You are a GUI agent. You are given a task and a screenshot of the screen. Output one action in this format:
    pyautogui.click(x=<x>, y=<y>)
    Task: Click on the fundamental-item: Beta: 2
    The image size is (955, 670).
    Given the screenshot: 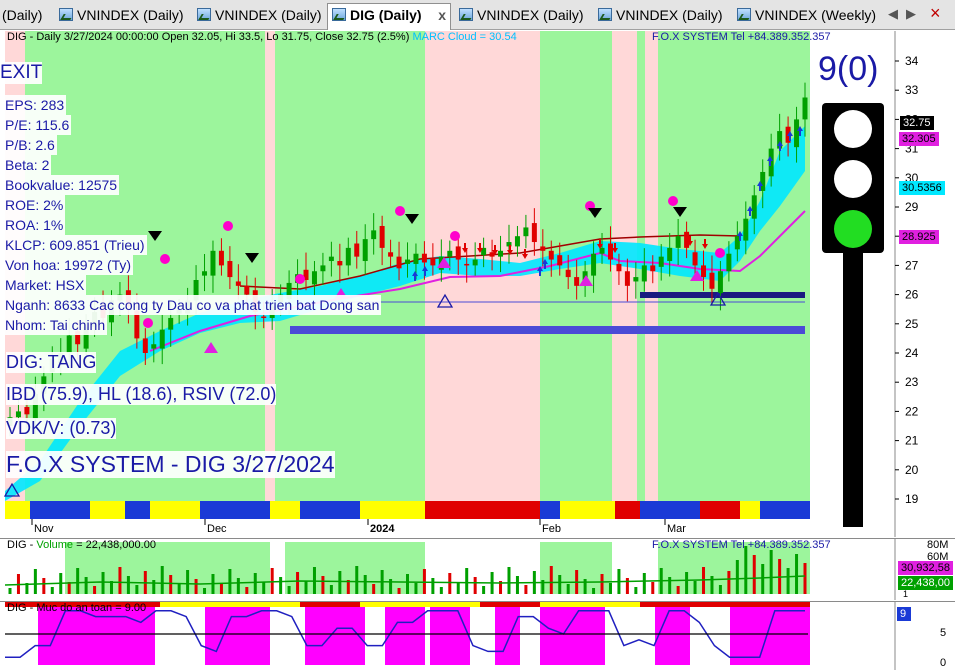 What is the action you would take?
    pyautogui.click(x=27, y=165)
    